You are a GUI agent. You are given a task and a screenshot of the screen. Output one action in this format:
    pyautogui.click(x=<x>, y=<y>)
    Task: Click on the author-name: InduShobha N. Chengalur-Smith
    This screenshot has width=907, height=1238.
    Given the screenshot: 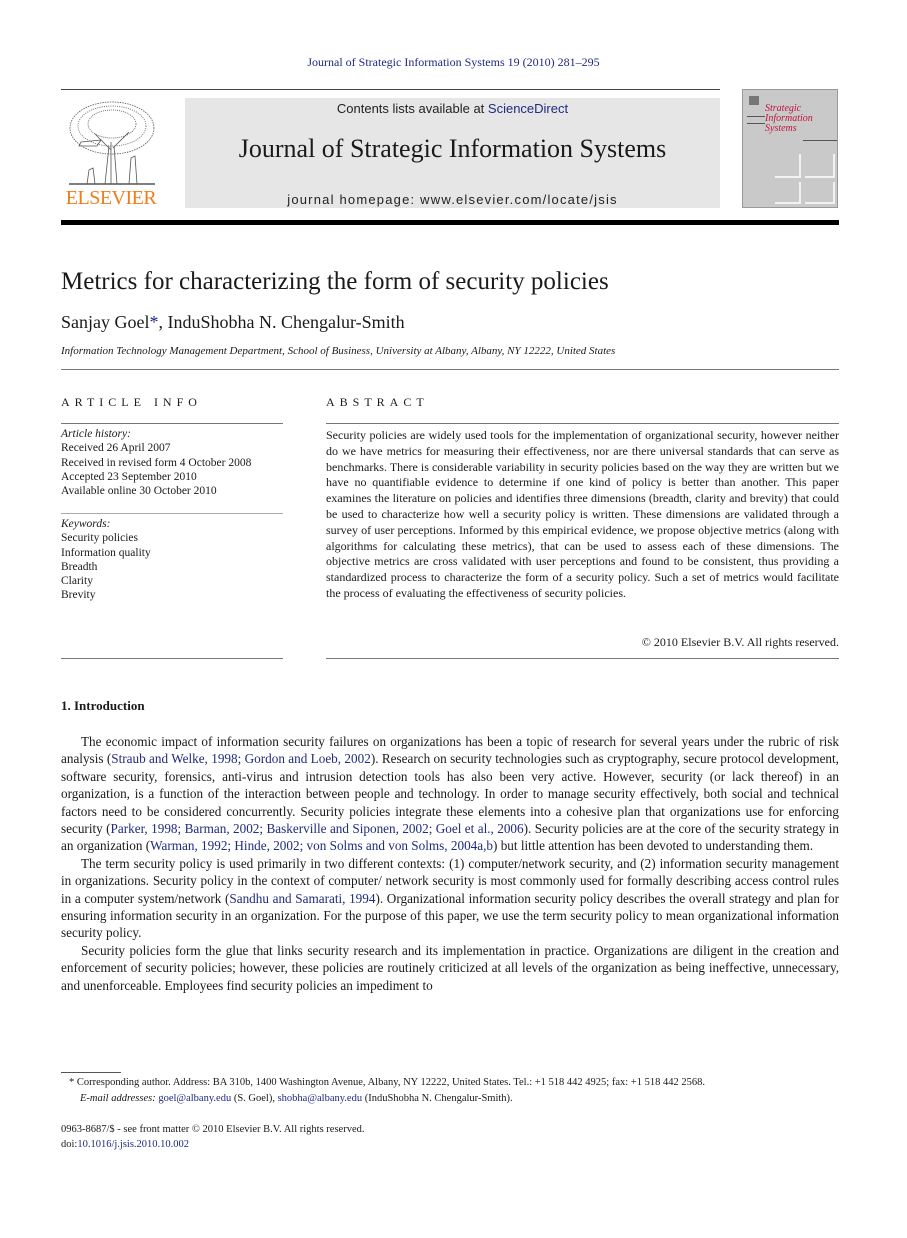 What is the action you would take?
    pyautogui.click(x=285, y=322)
    